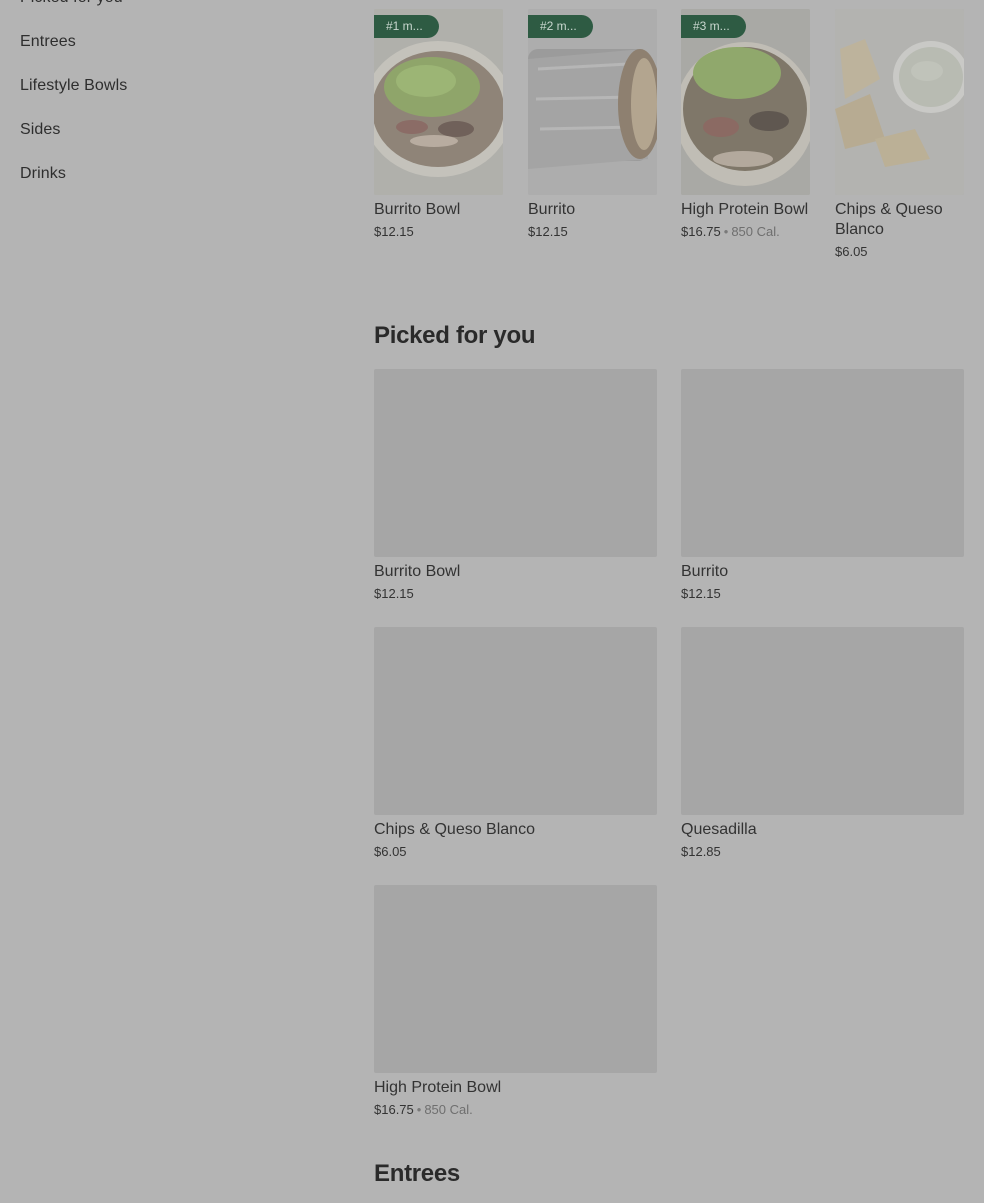 This screenshot has height=1203, width=984. What do you see at coordinates (455, 335) in the screenshot?
I see `section-title-picked-for-you: Picked for you` at bounding box center [455, 335].